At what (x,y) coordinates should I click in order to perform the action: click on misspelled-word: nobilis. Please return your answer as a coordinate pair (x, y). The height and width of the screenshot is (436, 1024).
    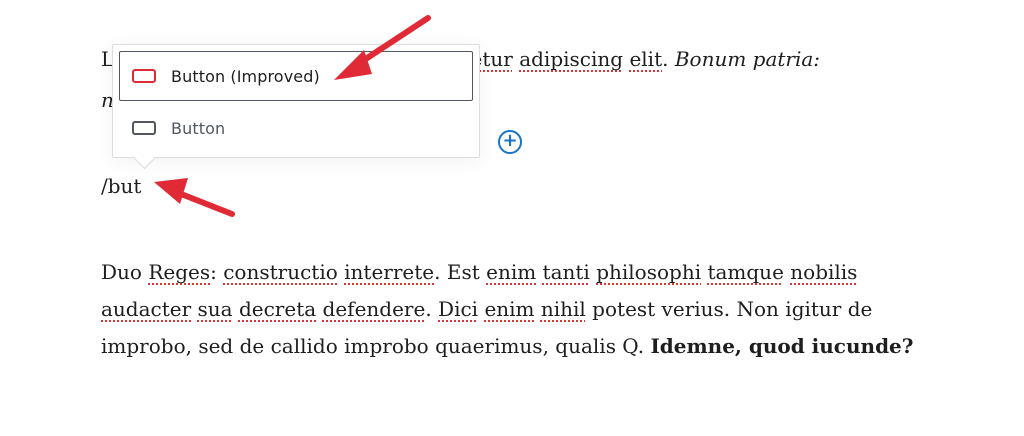
    Looking at the image, I should click on (824, 272).